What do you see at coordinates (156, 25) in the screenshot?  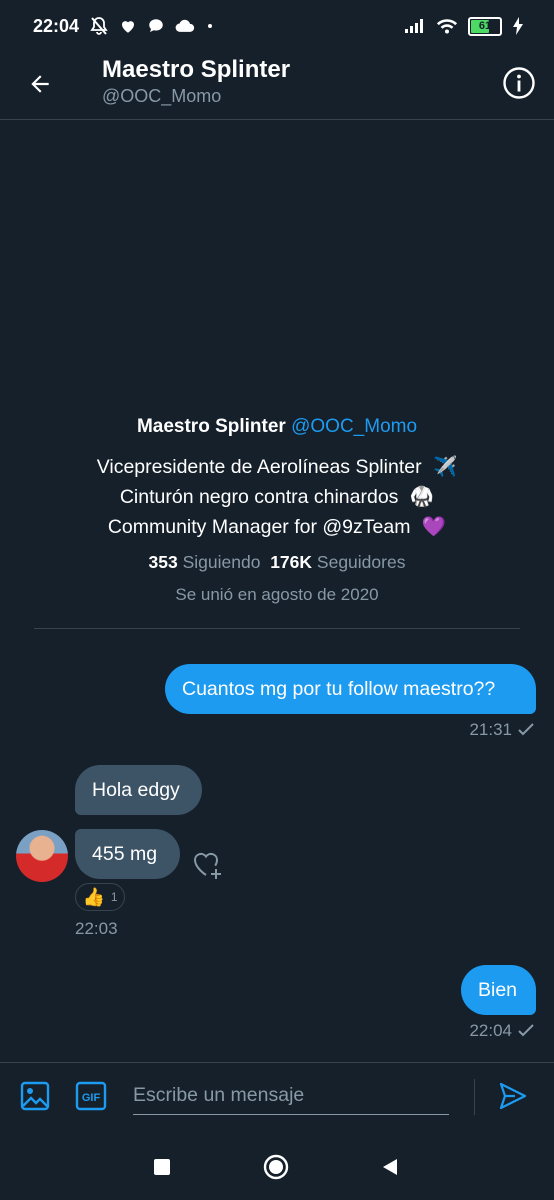 I see `chat-icon` at bounding box center [156, 25].